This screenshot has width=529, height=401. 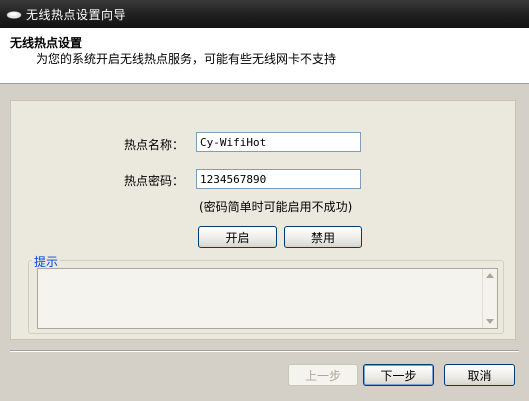 I want to click on page-title: 无线热点设置, so click(x=46, y=43).